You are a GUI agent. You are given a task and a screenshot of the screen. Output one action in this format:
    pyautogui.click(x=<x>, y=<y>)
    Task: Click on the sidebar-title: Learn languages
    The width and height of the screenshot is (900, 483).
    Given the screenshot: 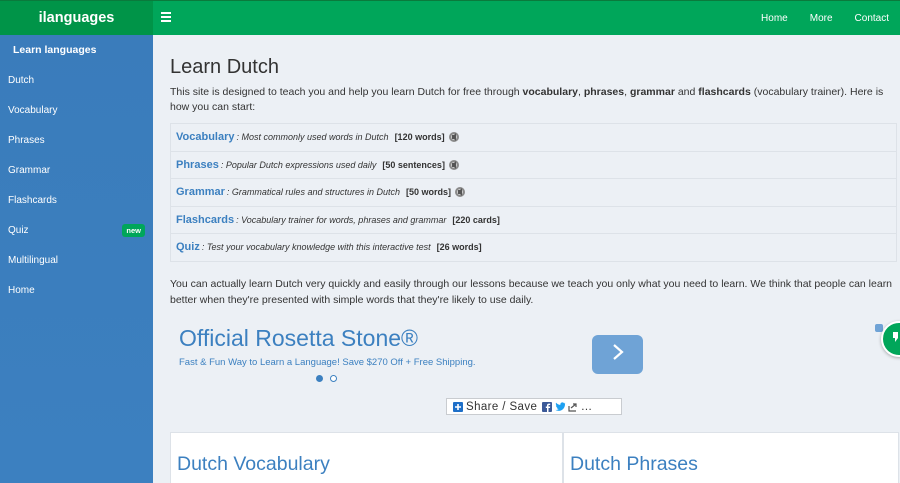 What is the action you would take?
    pyautogui.click(x=55, y=50)
    